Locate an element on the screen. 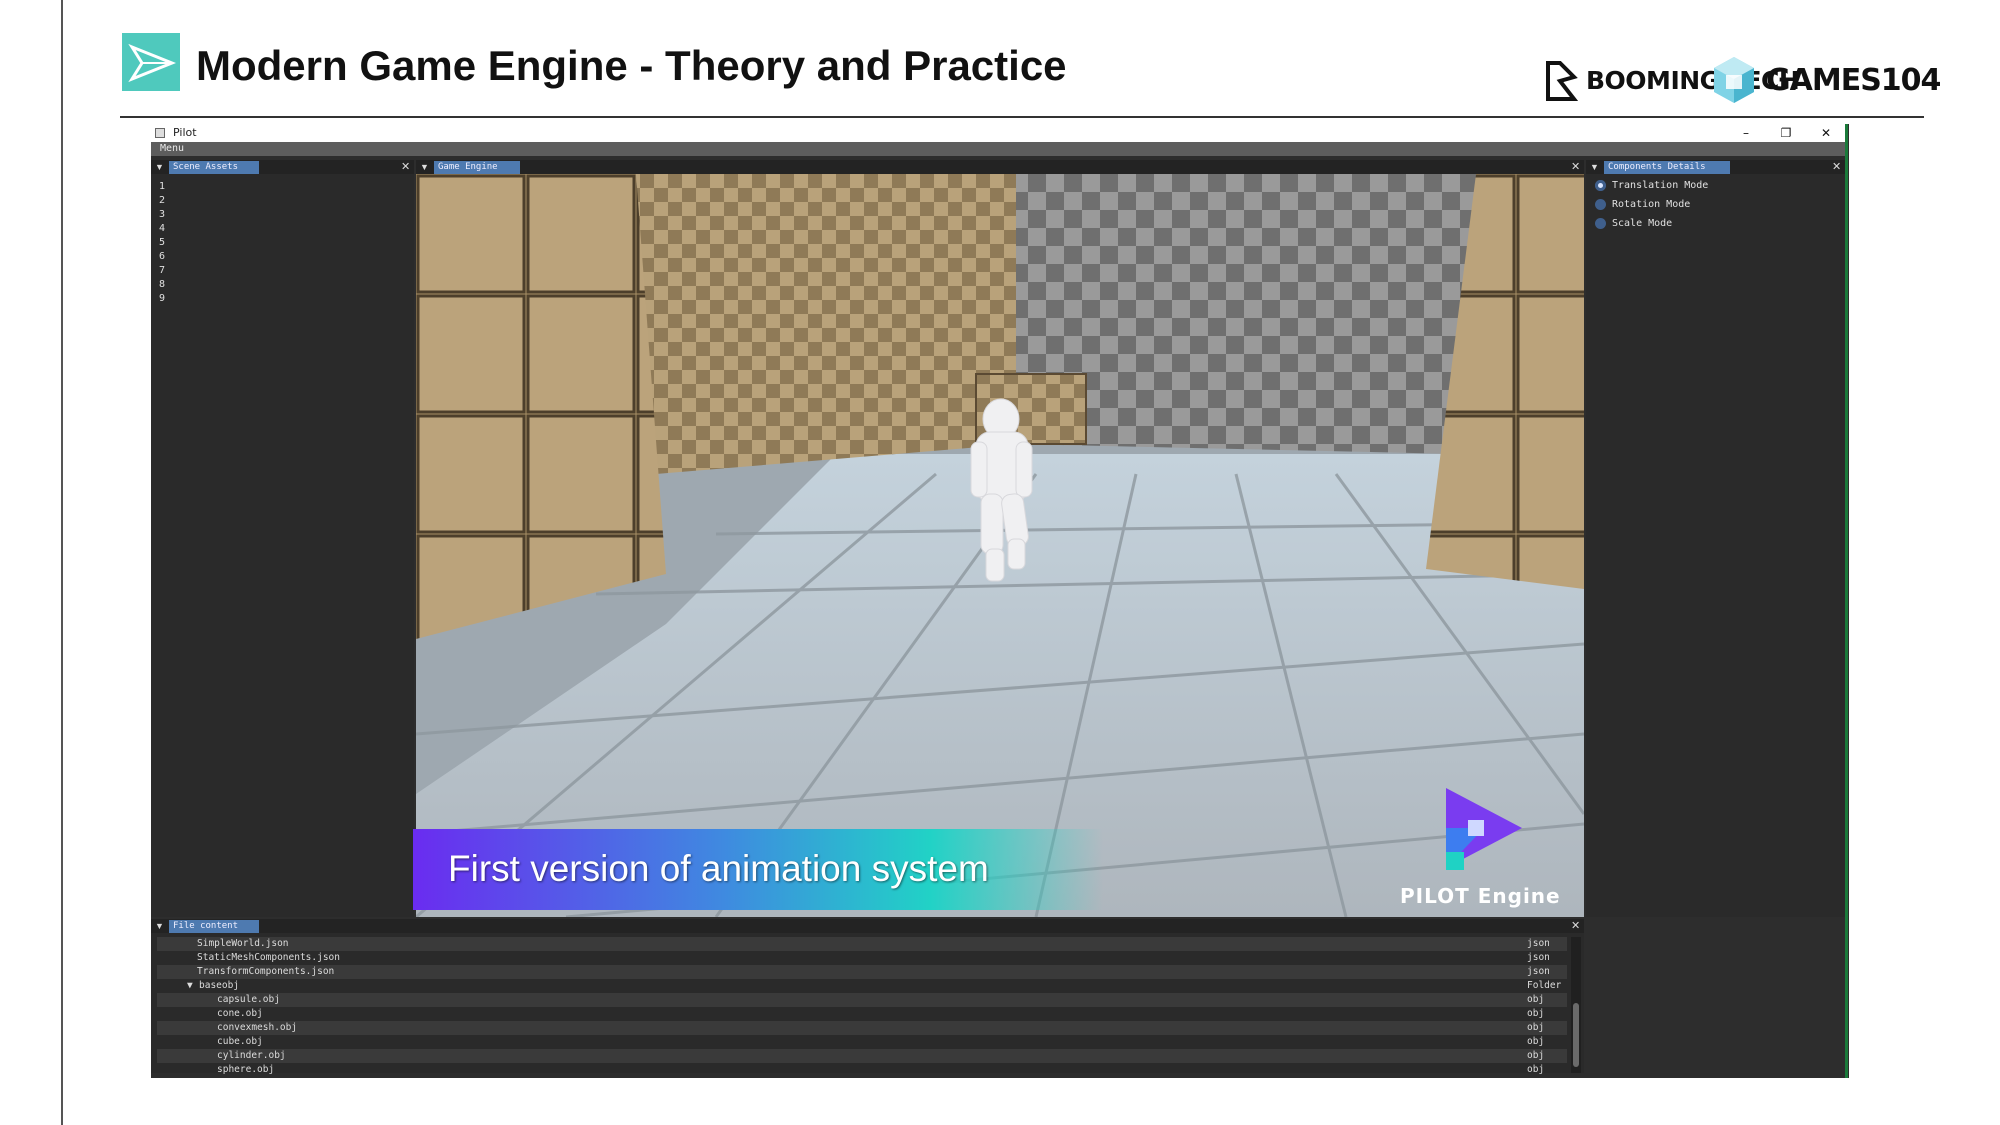  scene-assets-header: ▼ Scene Assets ✕ is located at coordinates (282, 167).